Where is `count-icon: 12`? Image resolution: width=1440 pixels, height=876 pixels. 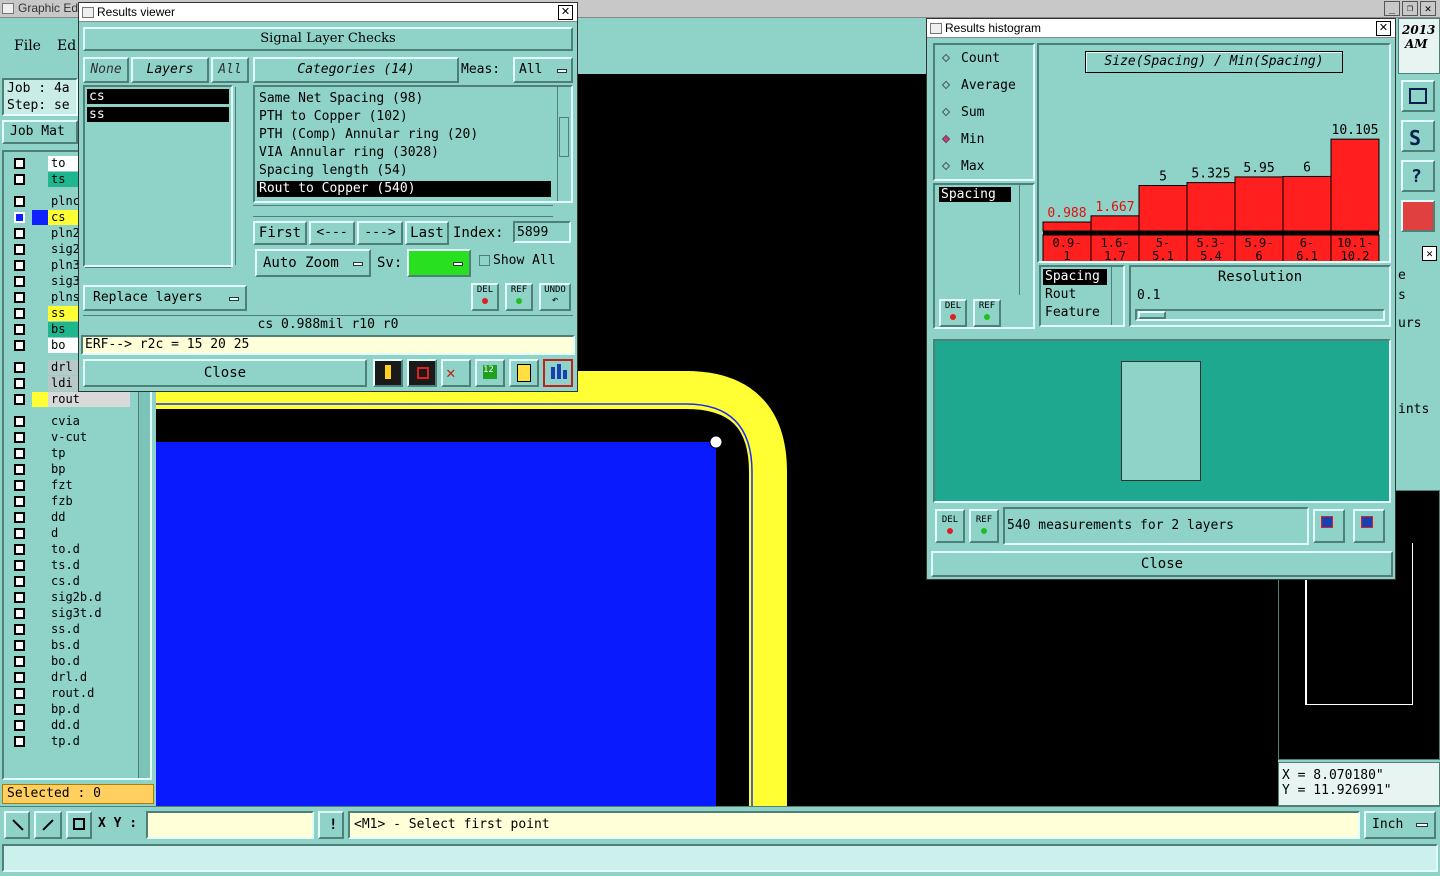 count-icon: 12 is located at coordinates (490, 373).